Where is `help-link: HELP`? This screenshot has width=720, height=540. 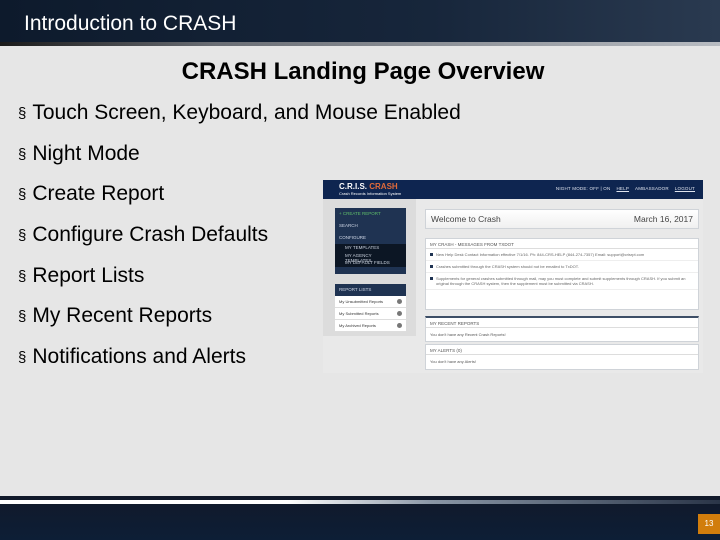 help-link: HELP is located at coordinates (622, 188).